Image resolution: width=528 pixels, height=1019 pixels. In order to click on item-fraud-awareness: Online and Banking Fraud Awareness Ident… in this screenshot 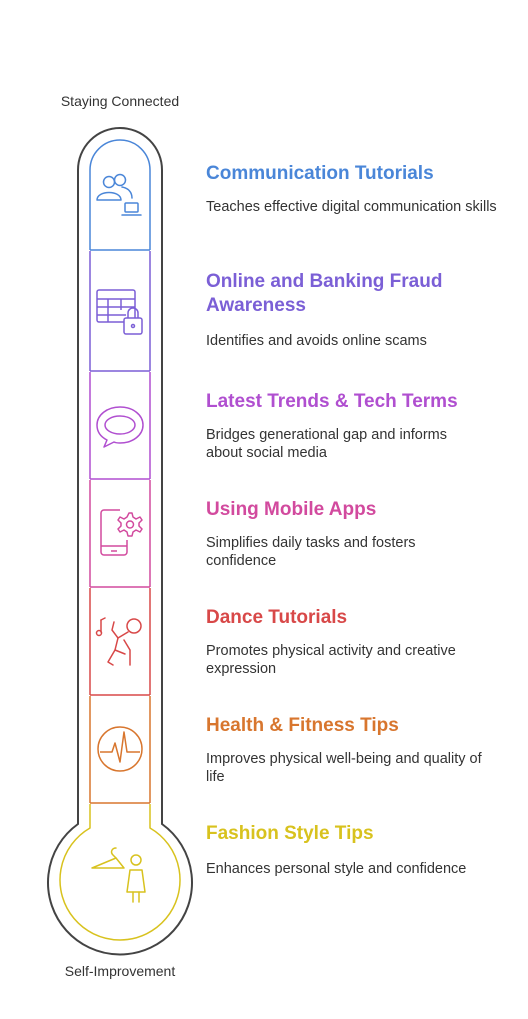, I will do `click(356, 310)`.